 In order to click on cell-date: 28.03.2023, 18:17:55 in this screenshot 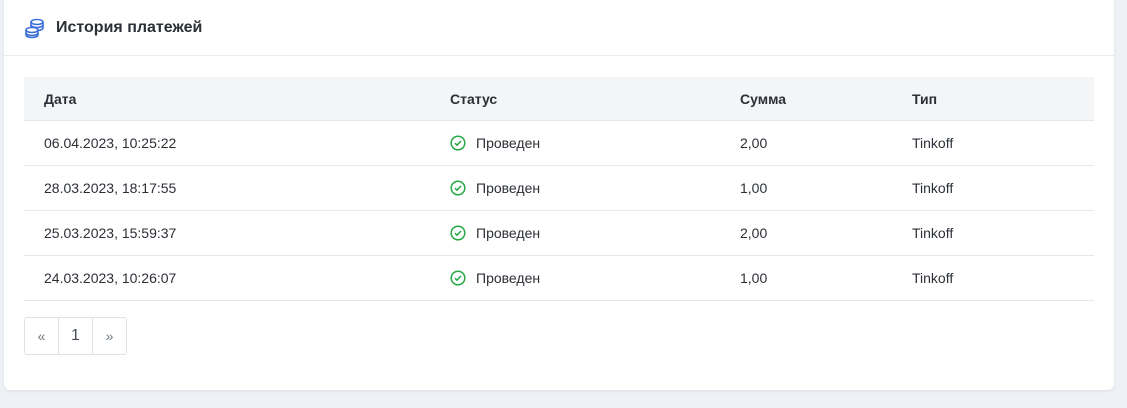, I will do `click(227, 188)`.